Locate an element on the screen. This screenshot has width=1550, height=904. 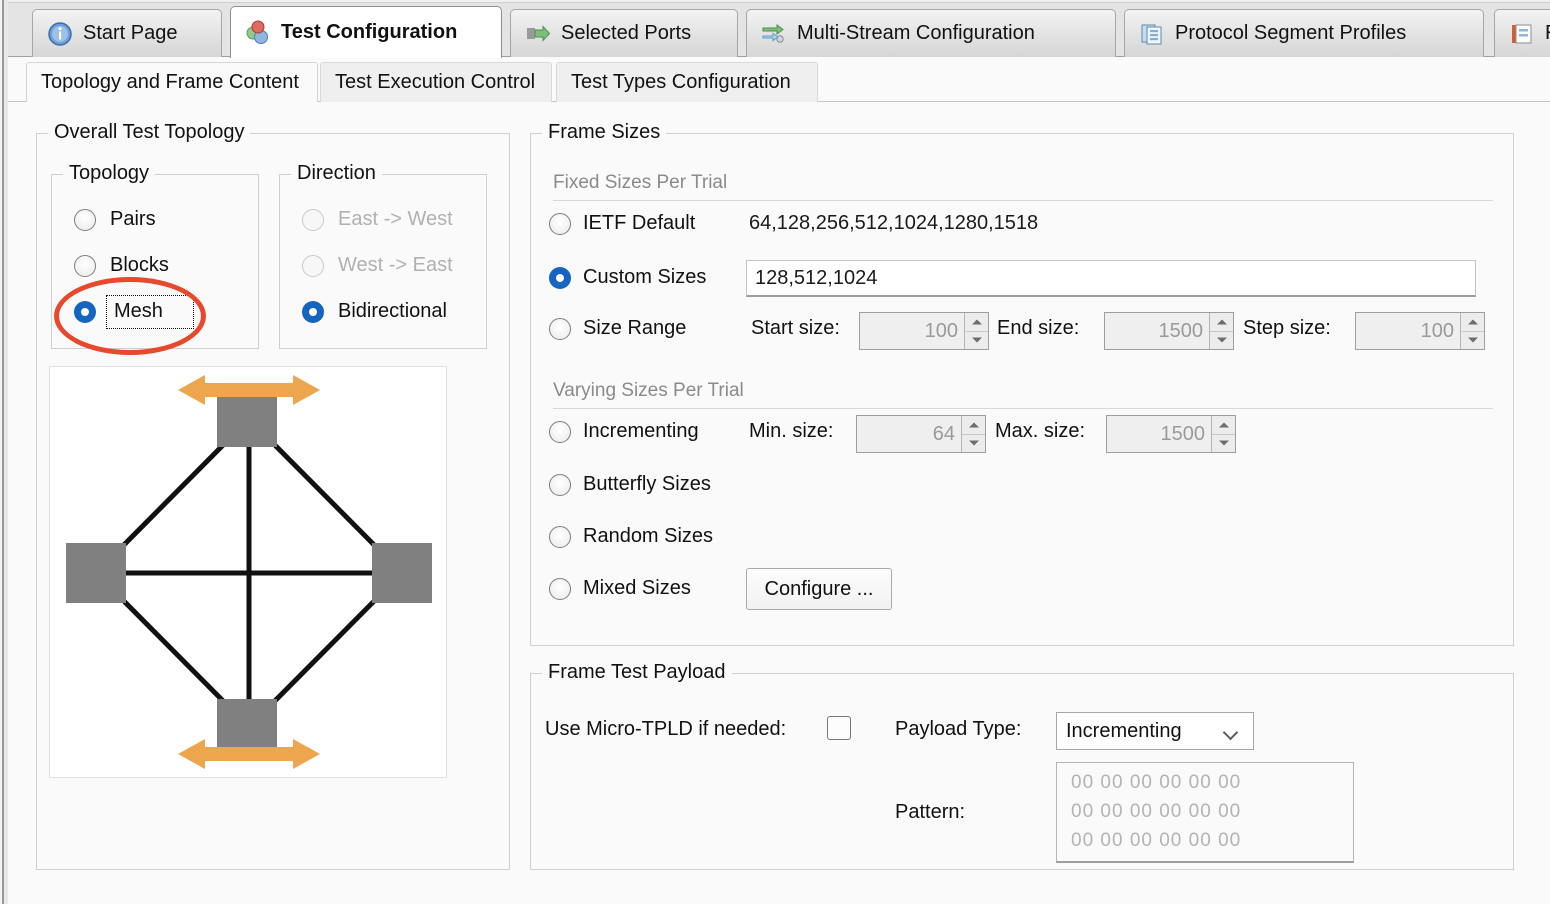
radio-mixed-sizes is located at coordinates (560, 589).